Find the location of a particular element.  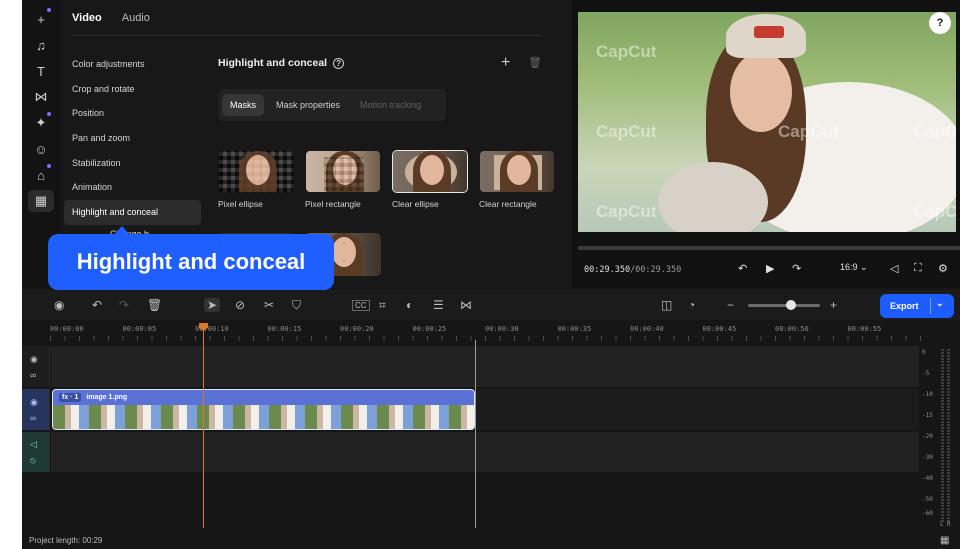

overlay-track is located at coordinates (485, 366).